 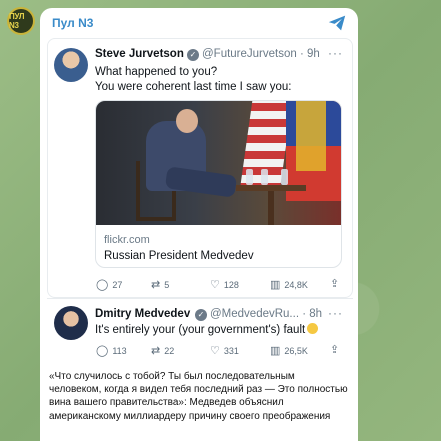 I want to click on tweet2-retweets: ⇄ 22, so click(x=163, y=351).